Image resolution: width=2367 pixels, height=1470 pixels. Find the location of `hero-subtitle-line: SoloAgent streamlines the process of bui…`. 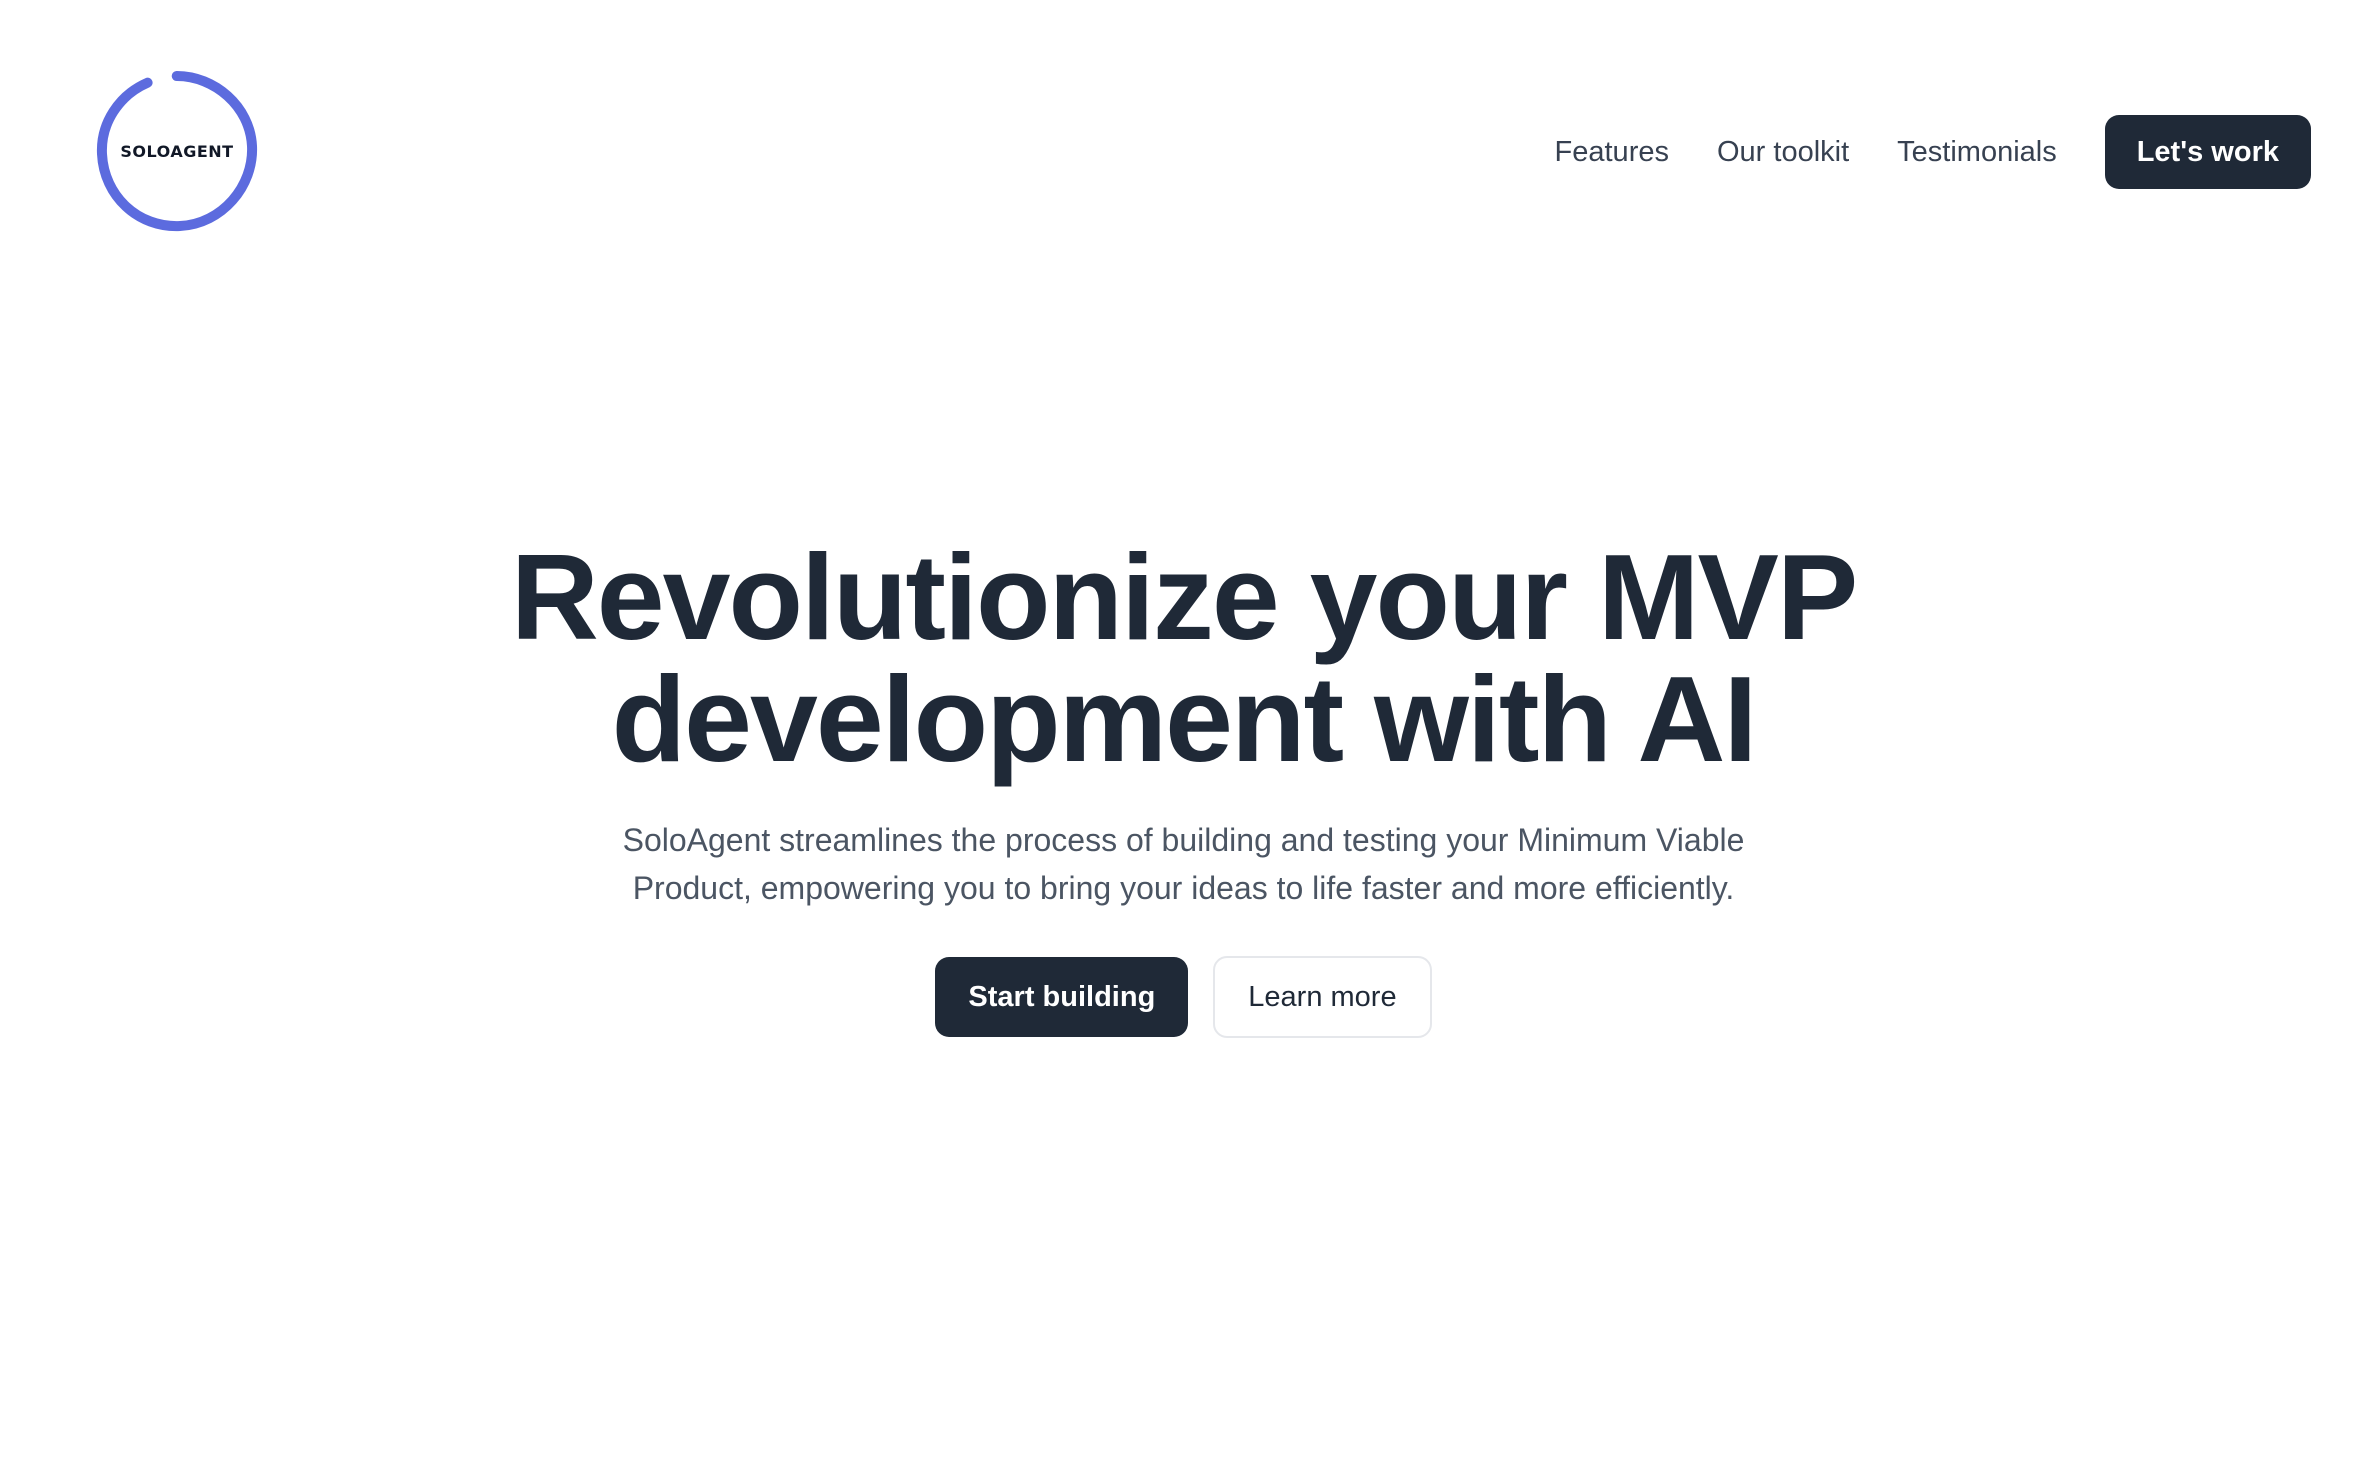

hero-subtitle-line: SoloAgent streamlines the process of bui… is located at coordinates (1183, 840).